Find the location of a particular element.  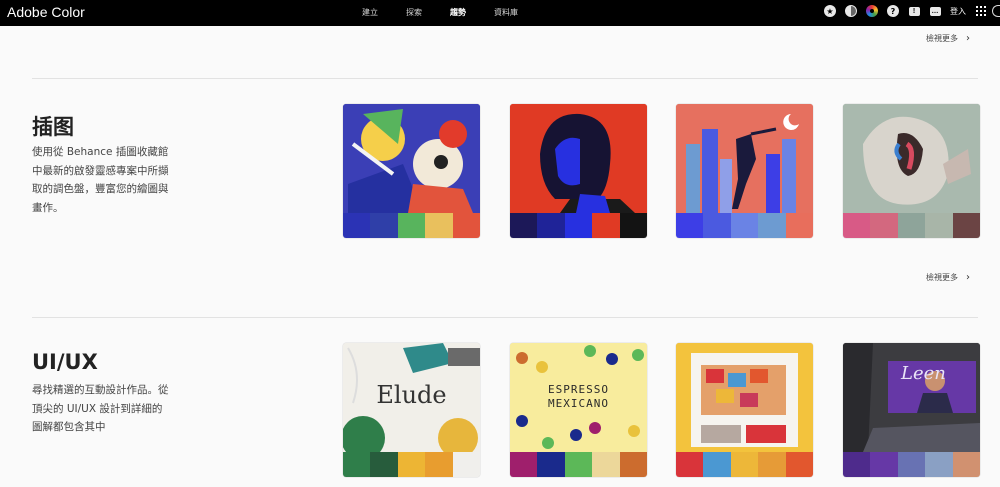

artwork-image: Leen is located at coordinates (911, 397).